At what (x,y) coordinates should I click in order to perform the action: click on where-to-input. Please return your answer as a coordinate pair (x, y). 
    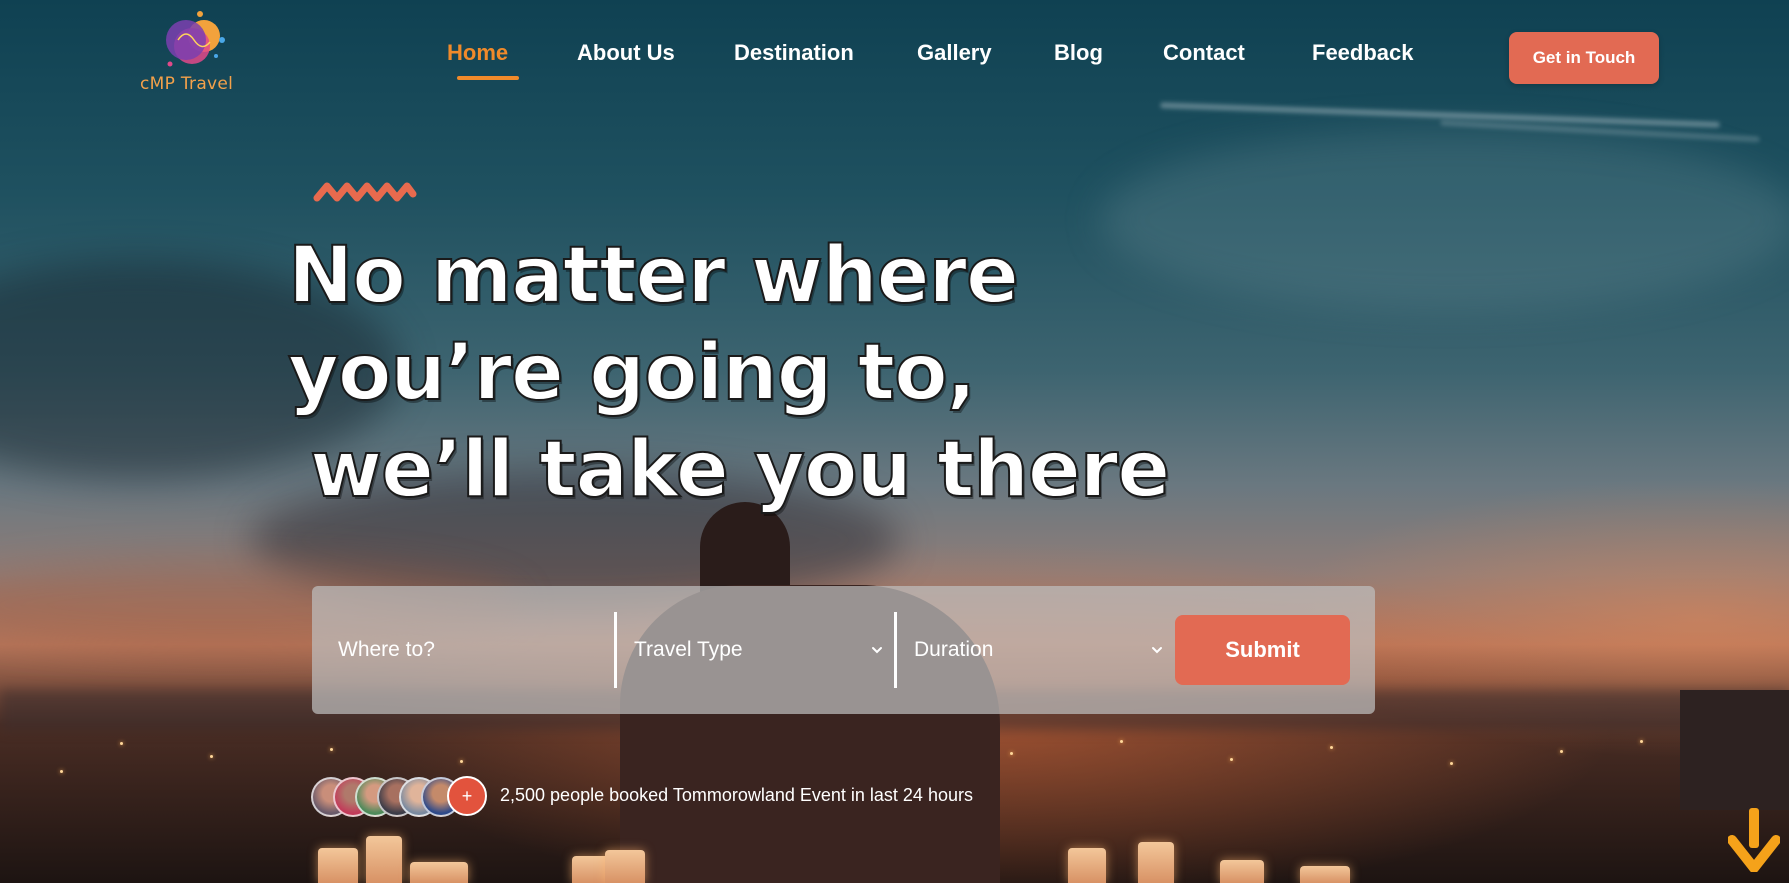
    Looking at the image, I should click on (471, 650).